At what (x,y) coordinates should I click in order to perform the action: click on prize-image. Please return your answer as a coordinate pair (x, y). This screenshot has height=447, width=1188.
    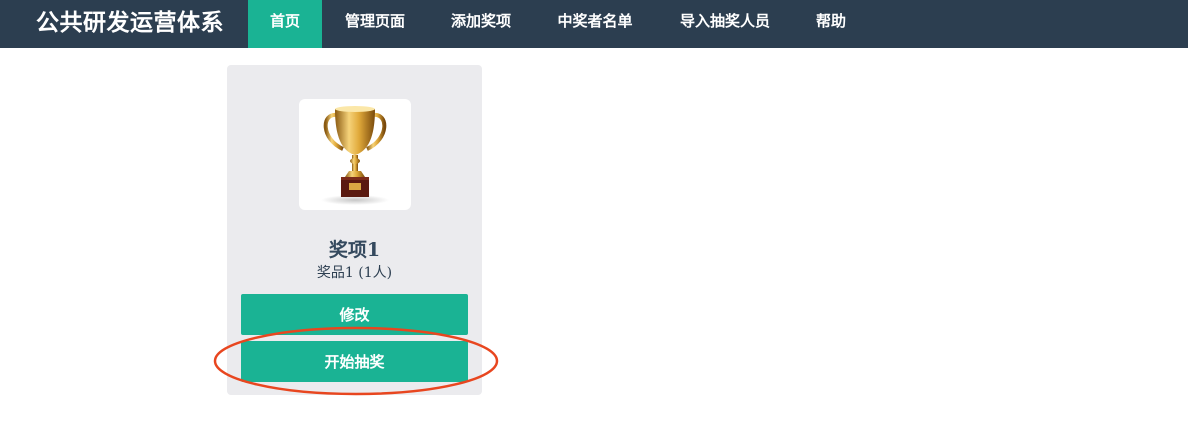
    Looking at the image, I should click on (355, 154).